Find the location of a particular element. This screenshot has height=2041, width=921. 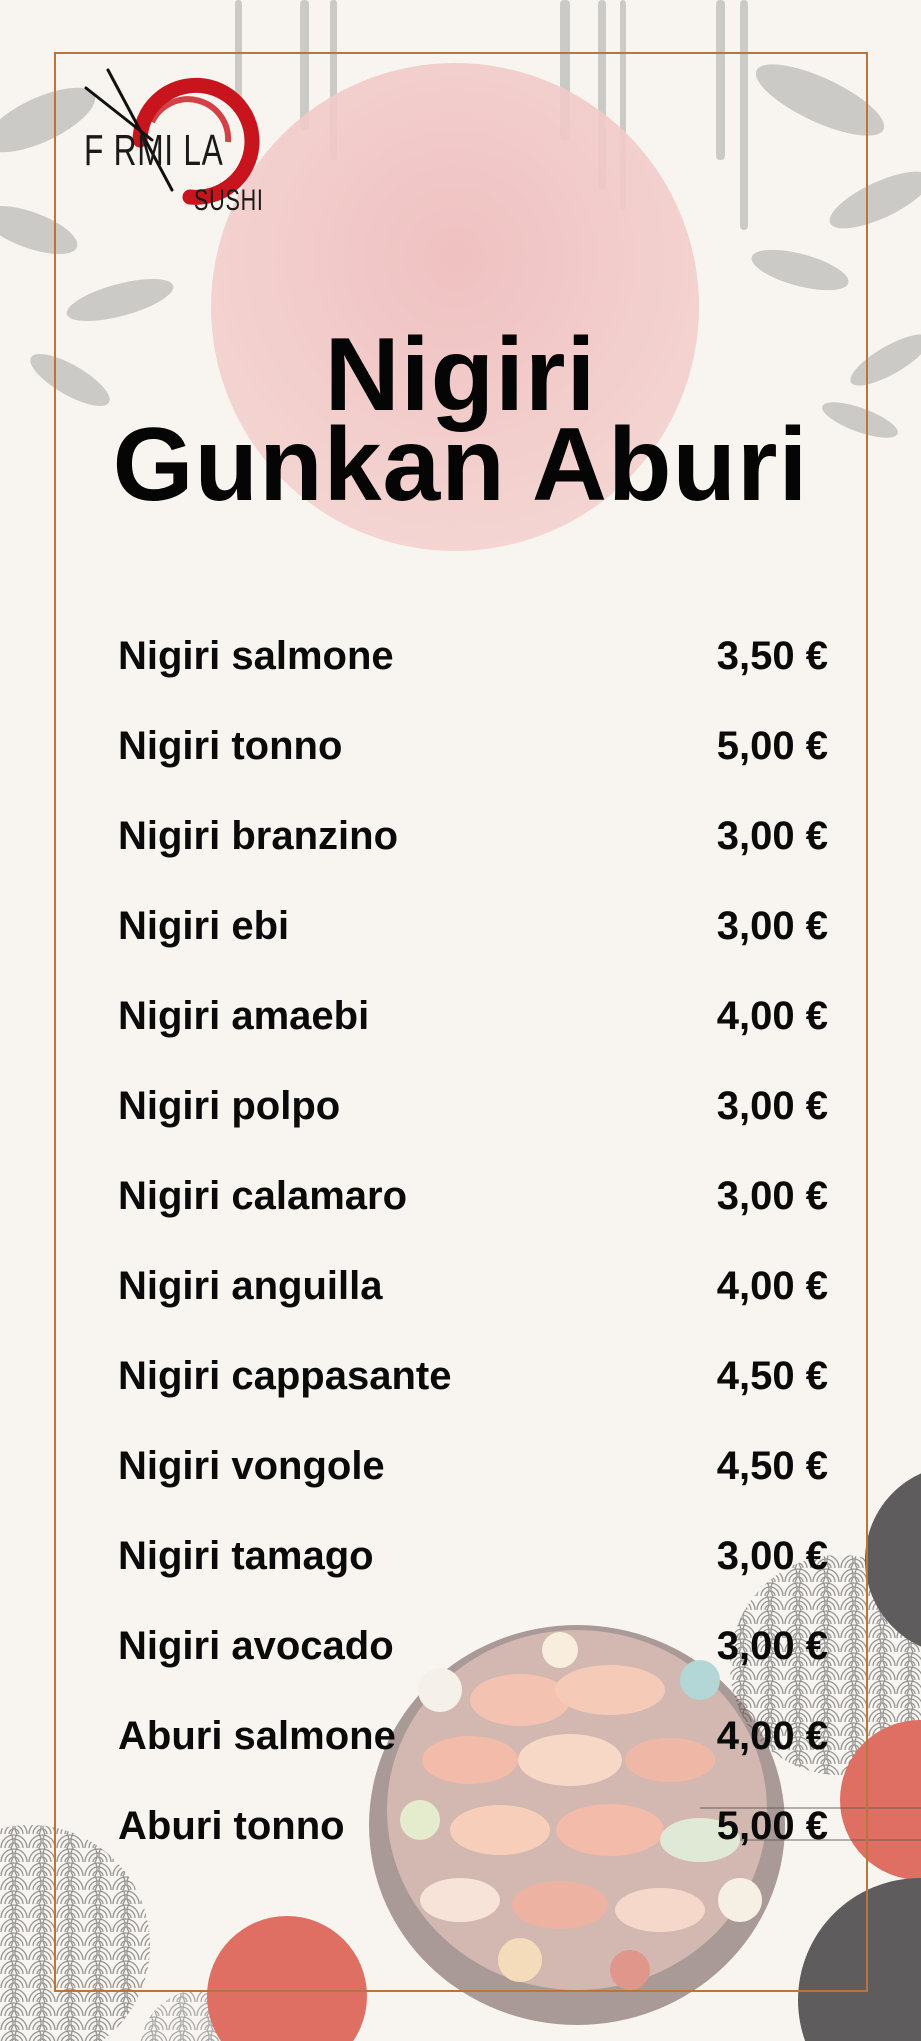

menu-item-name: Nigiri salmone is located at coordinates (256, 656).